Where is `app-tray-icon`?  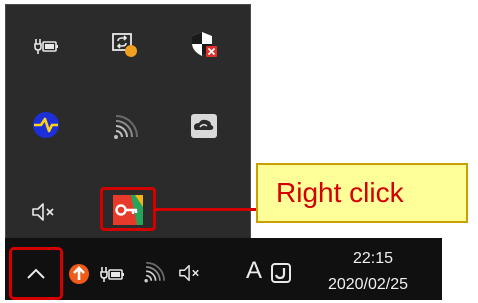 app-tray-icon is located at coordinates (281, 273).